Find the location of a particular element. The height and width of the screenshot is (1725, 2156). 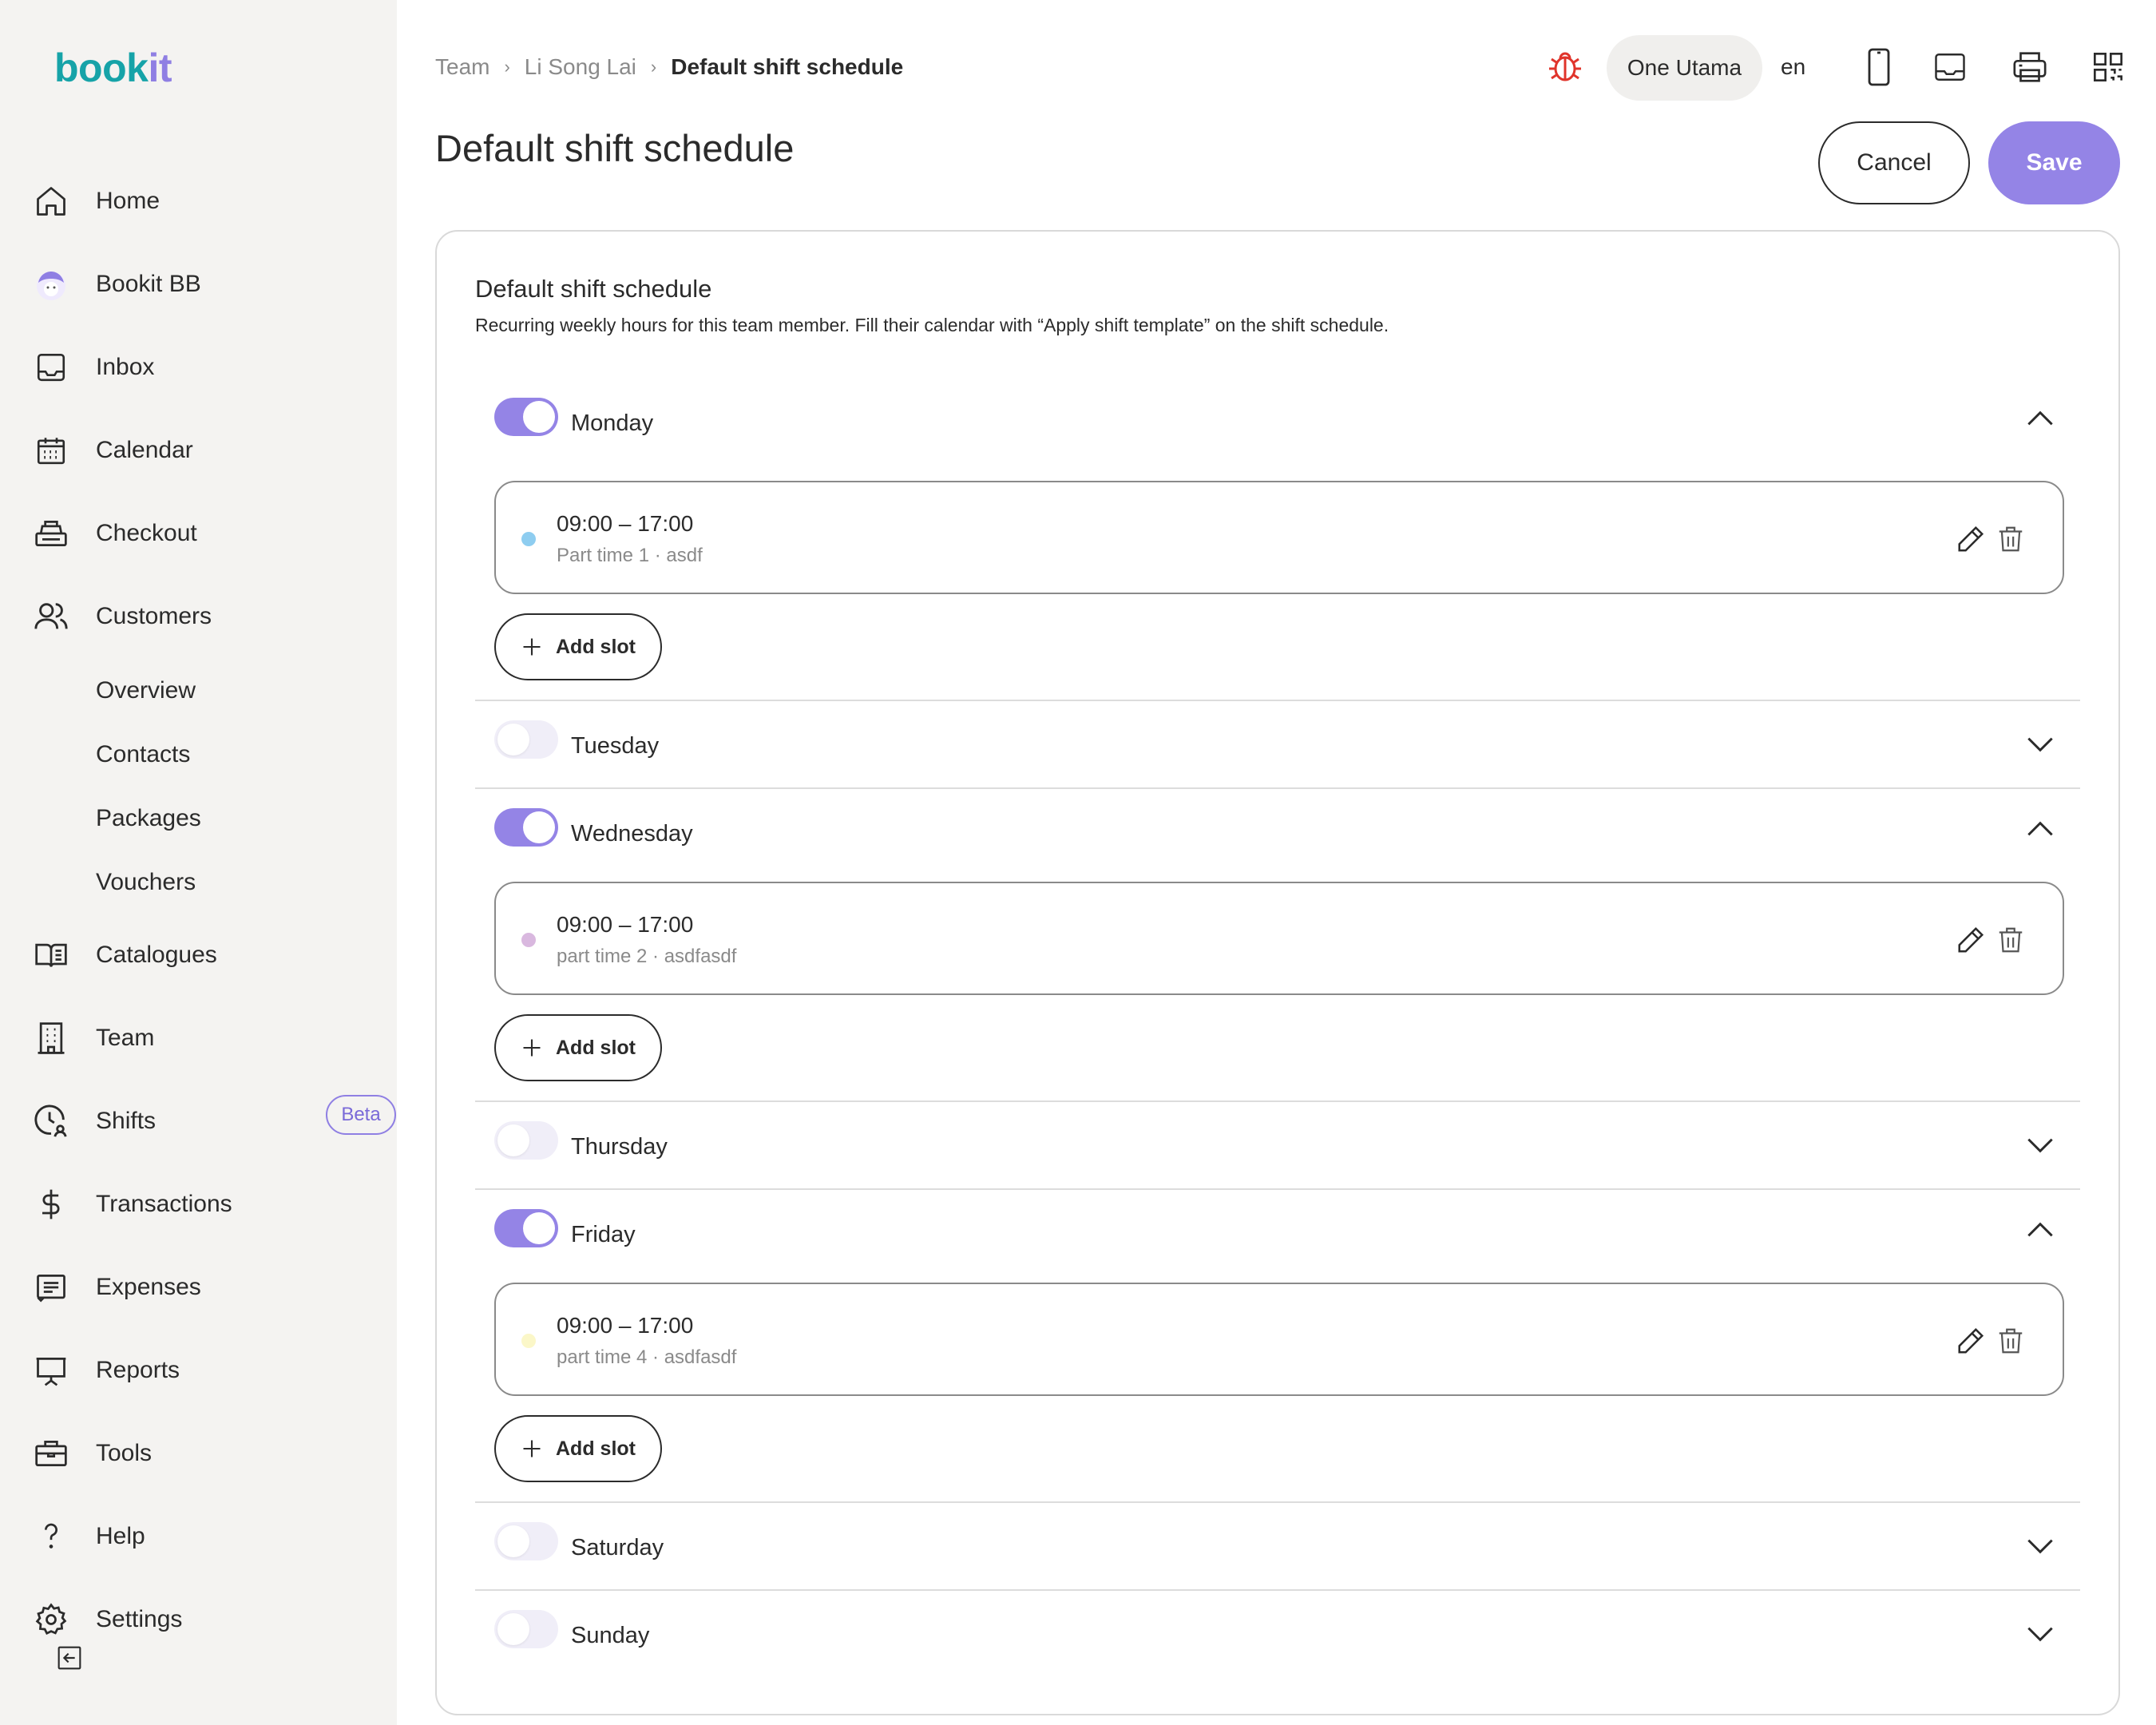

language-selector: en is located at coordinates (1793, 67).